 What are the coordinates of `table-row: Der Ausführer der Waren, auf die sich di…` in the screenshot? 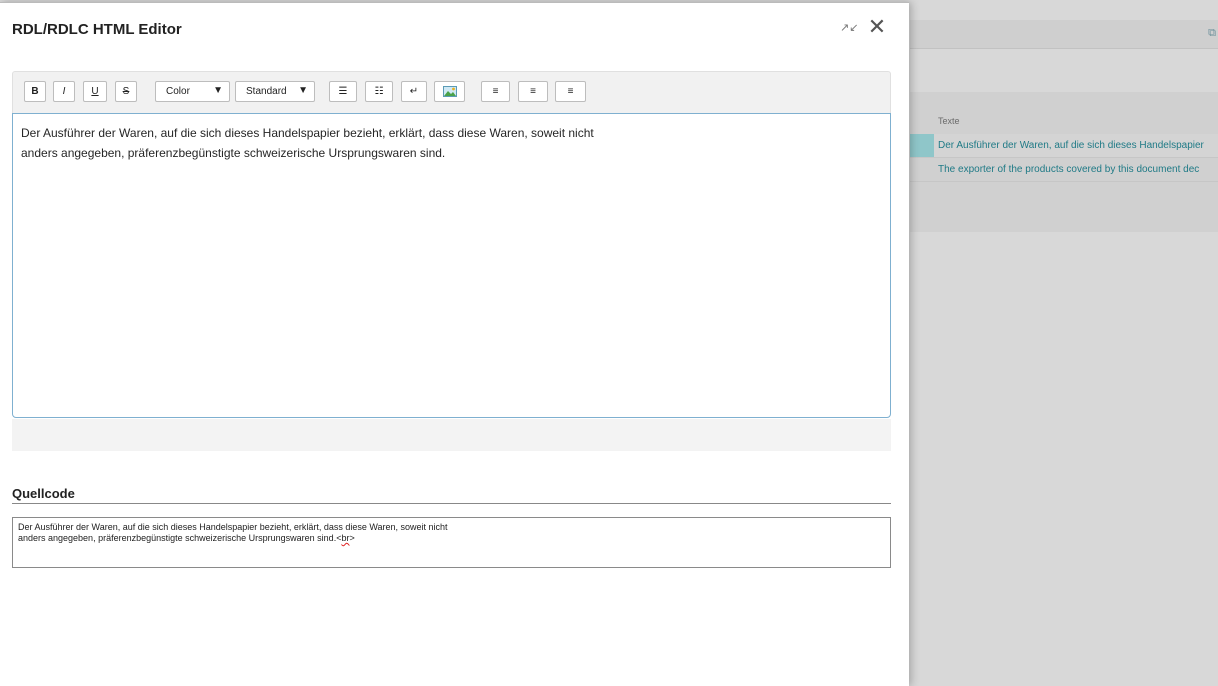 It's located at (1064, 146).